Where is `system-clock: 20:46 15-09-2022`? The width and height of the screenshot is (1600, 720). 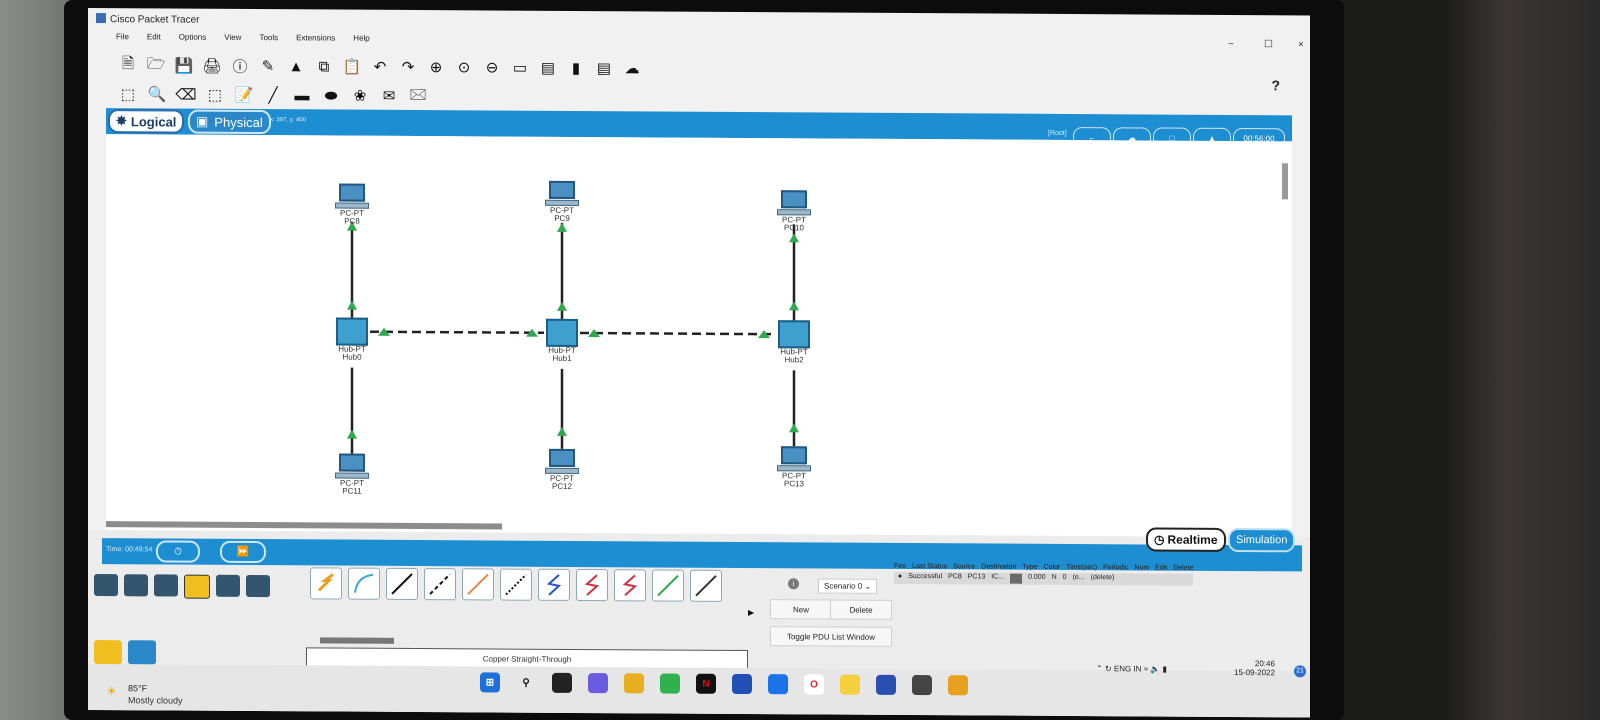 system-clock: 20:46 15-09-2022 is located at coordinates (1254, 668).